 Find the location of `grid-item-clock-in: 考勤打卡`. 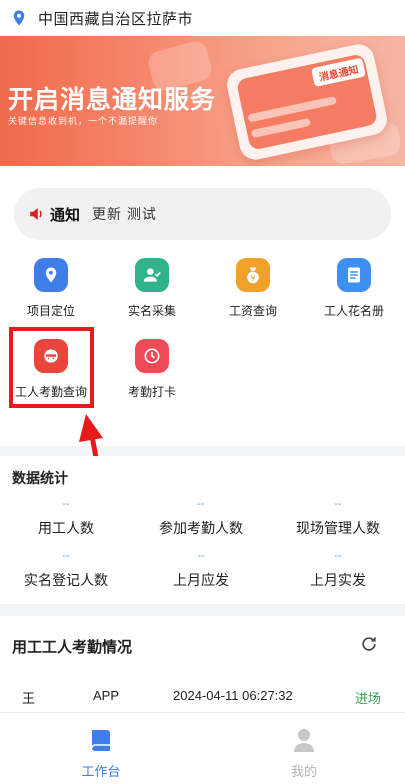

grid-item-clock-in: 考勤打卡 is located at coordinates (152, 369).